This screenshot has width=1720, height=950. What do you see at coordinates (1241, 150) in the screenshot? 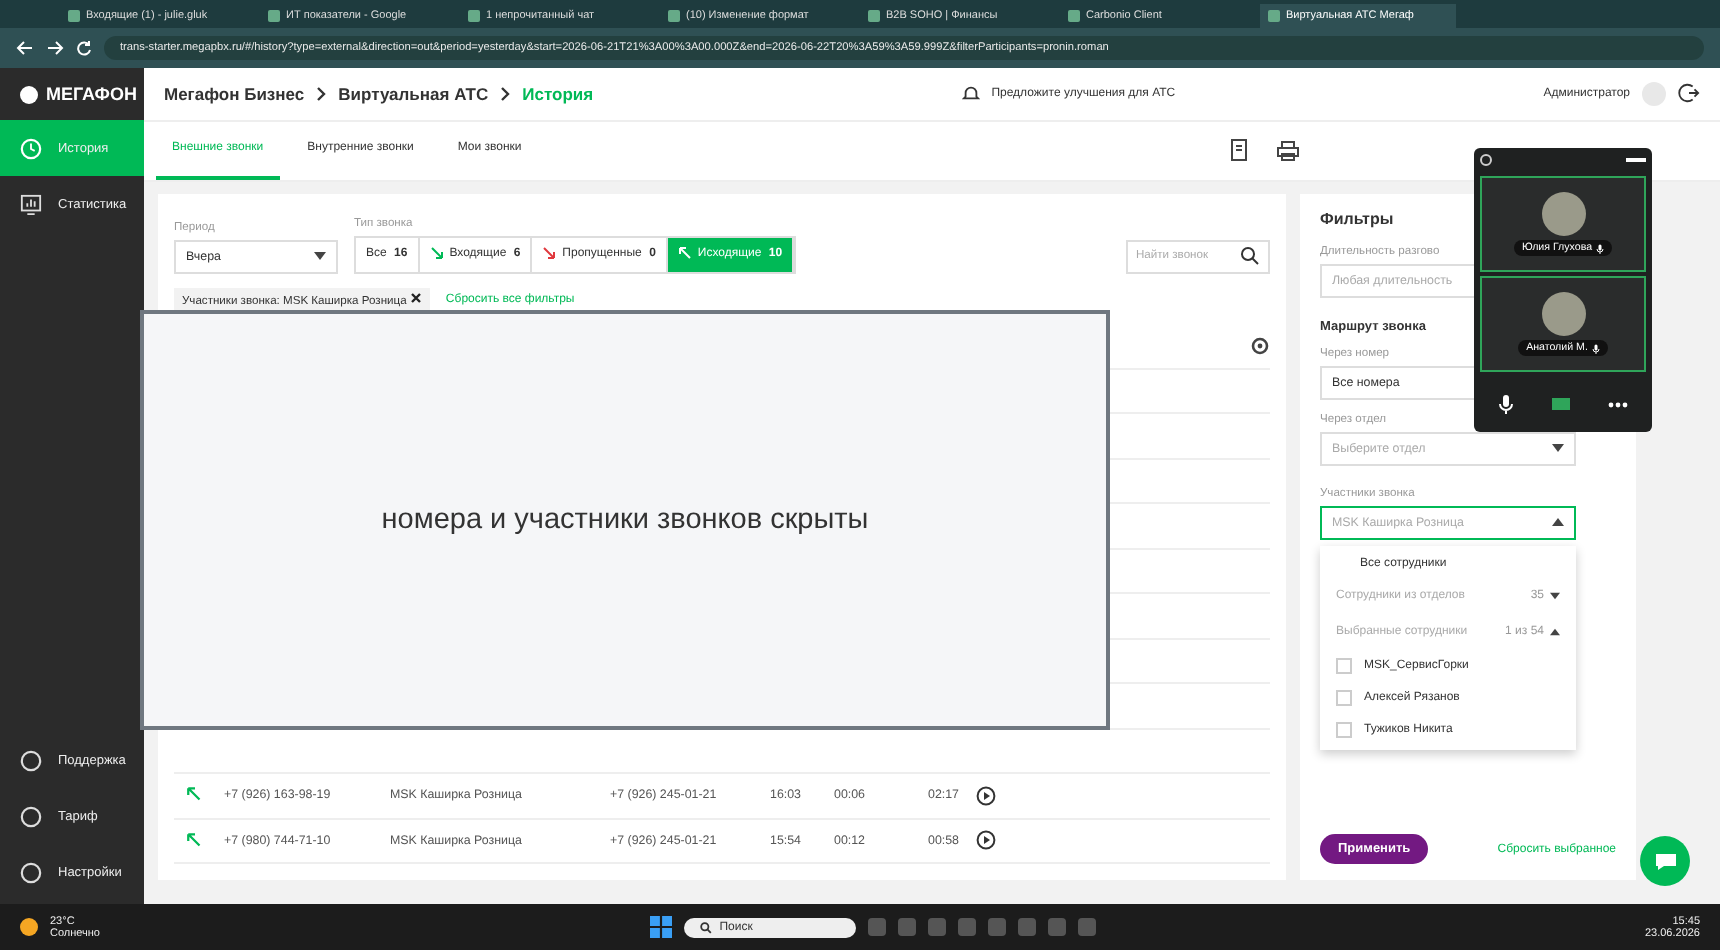
I see `document-icon` at bounding box center [1241, 150].